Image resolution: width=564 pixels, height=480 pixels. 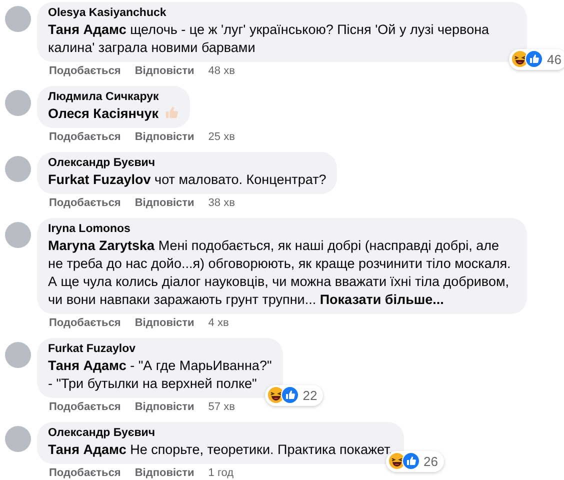 I want to click on author-name: Iryna Lomonos, so click(x=282, y=229).